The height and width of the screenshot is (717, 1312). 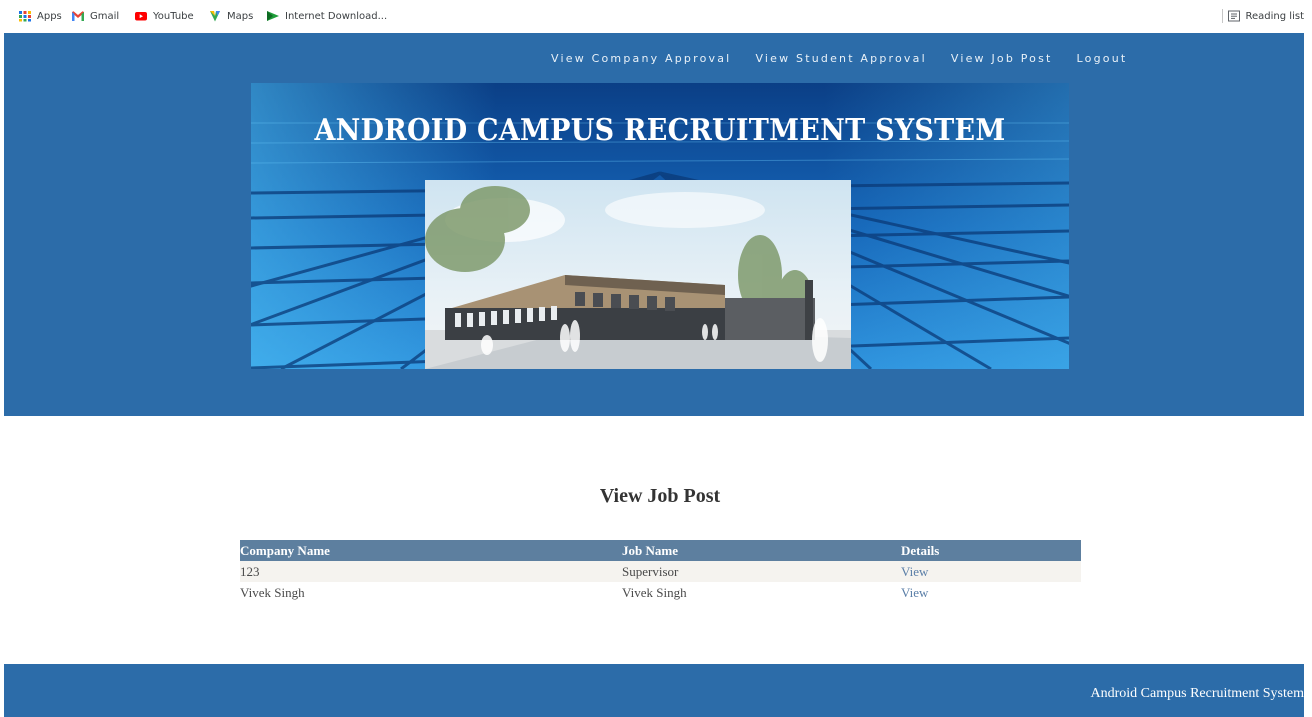 I want to click on reading-list-button: Reading list, so click(x=1265, y=16).